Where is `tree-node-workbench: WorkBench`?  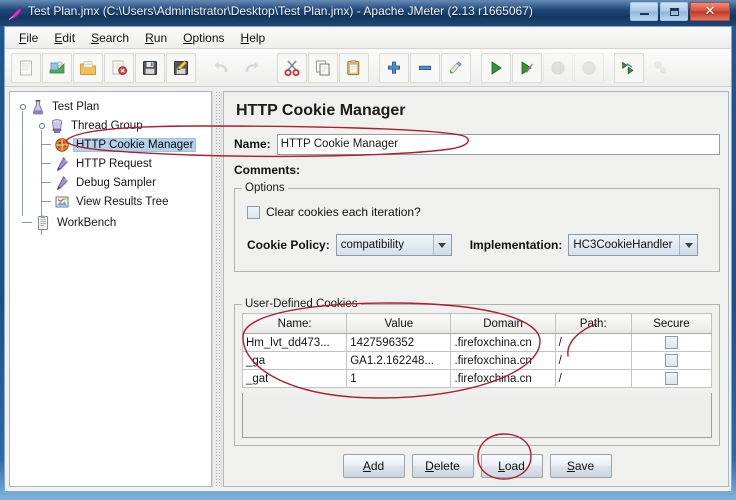
tree-node-workbench: WorkBench is located at coordinates (110, 222).